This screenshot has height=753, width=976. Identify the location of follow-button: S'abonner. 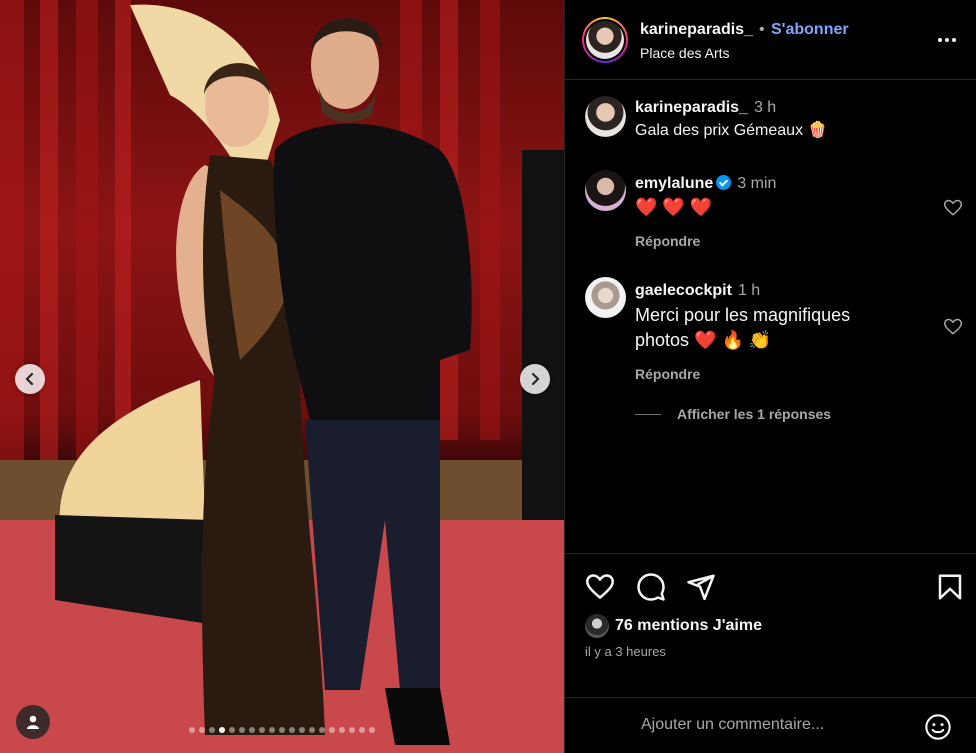
(810, 30).